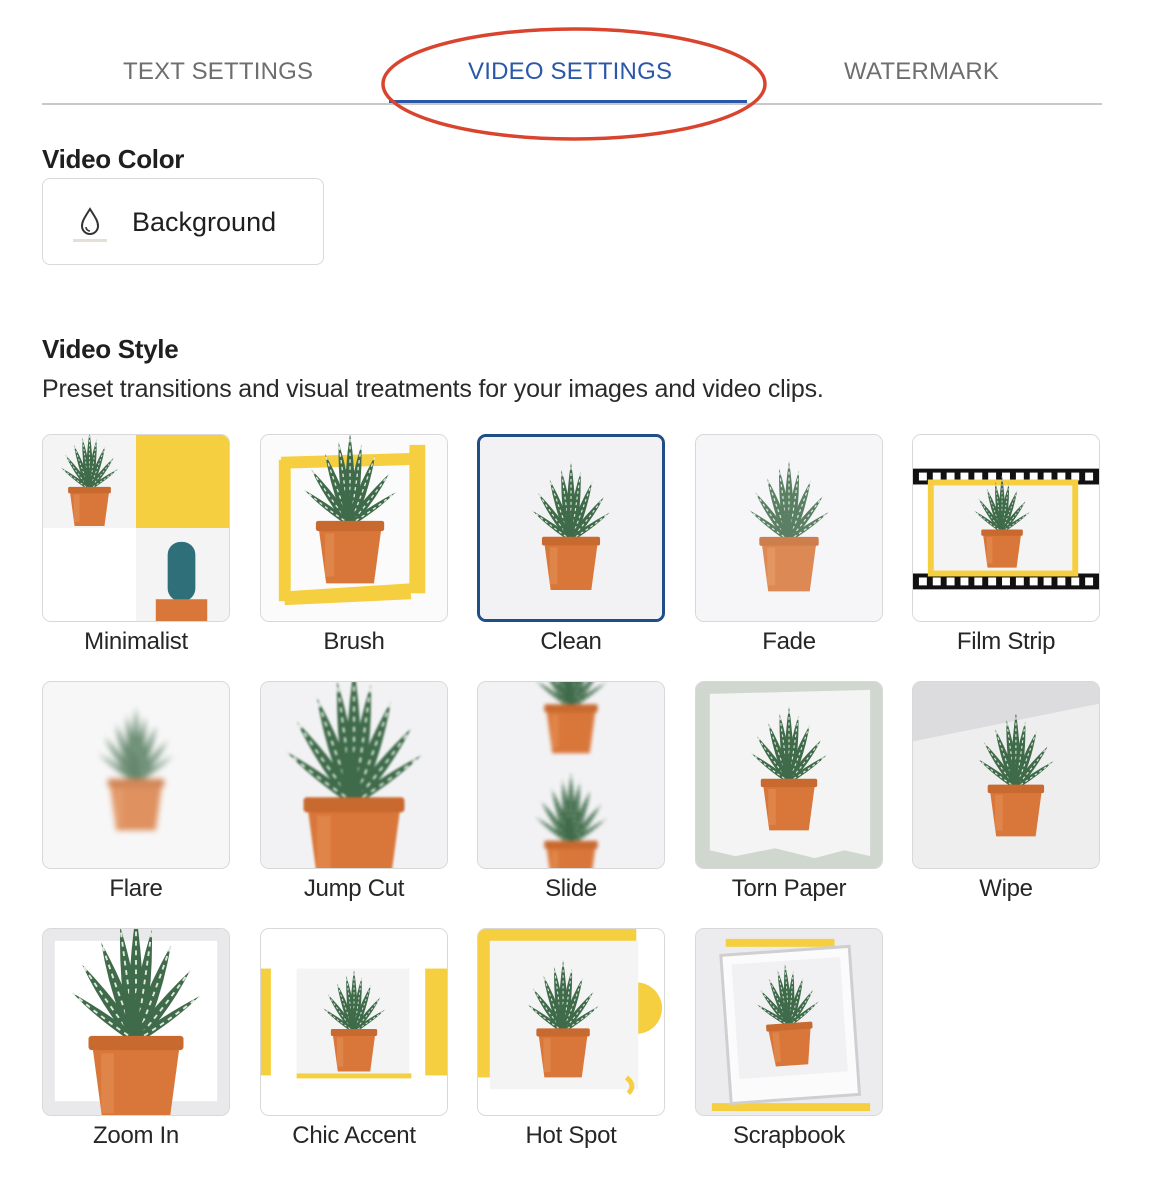  I want to click on style-option-jump-cut, so click(354, 775).